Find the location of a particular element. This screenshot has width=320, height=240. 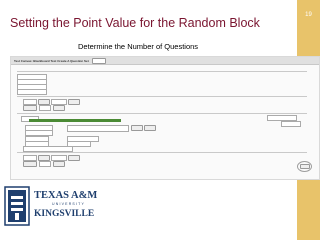

slide-subtitle: Determine the Number of Questions is located at coordinates (138, 46).